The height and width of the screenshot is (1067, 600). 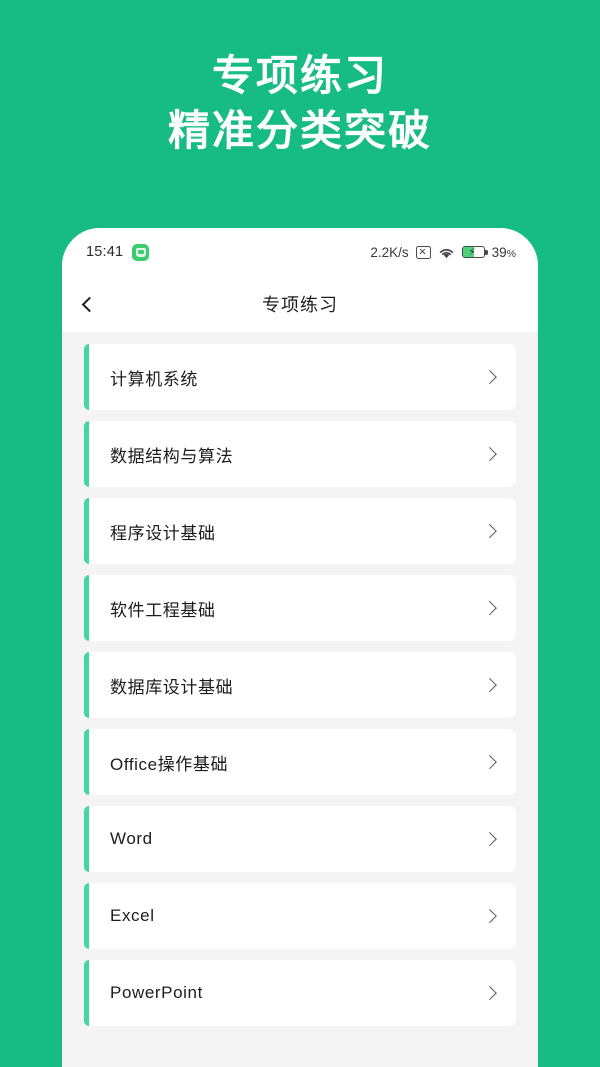 I want to click on list-item: PowerPoint, so click(x=300, y=993).